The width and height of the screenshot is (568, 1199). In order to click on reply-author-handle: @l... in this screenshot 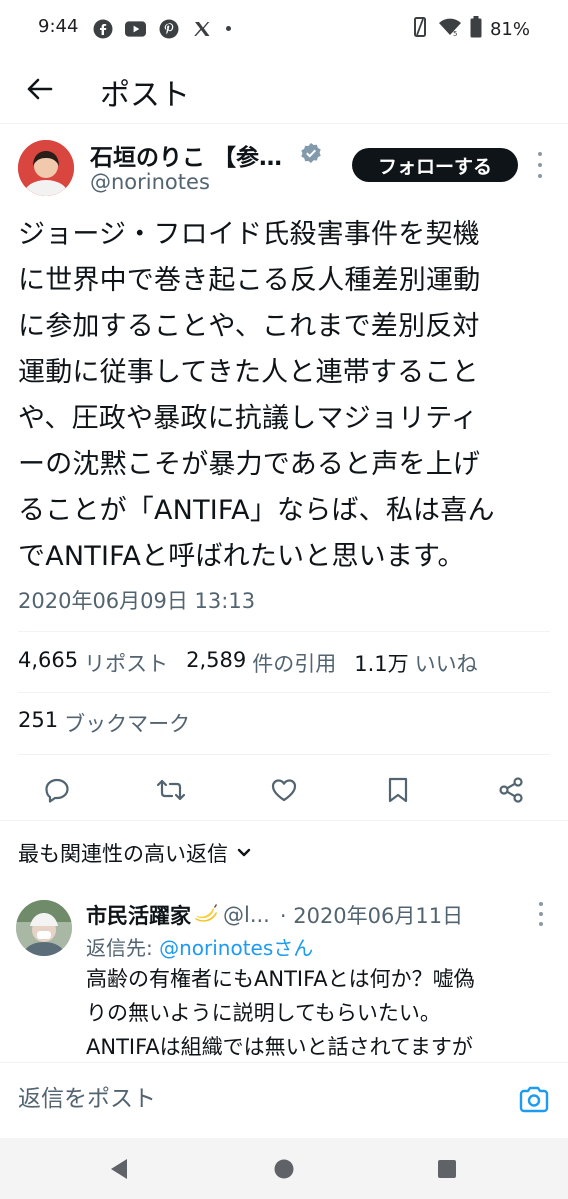, I will do `click(246, 915)`.